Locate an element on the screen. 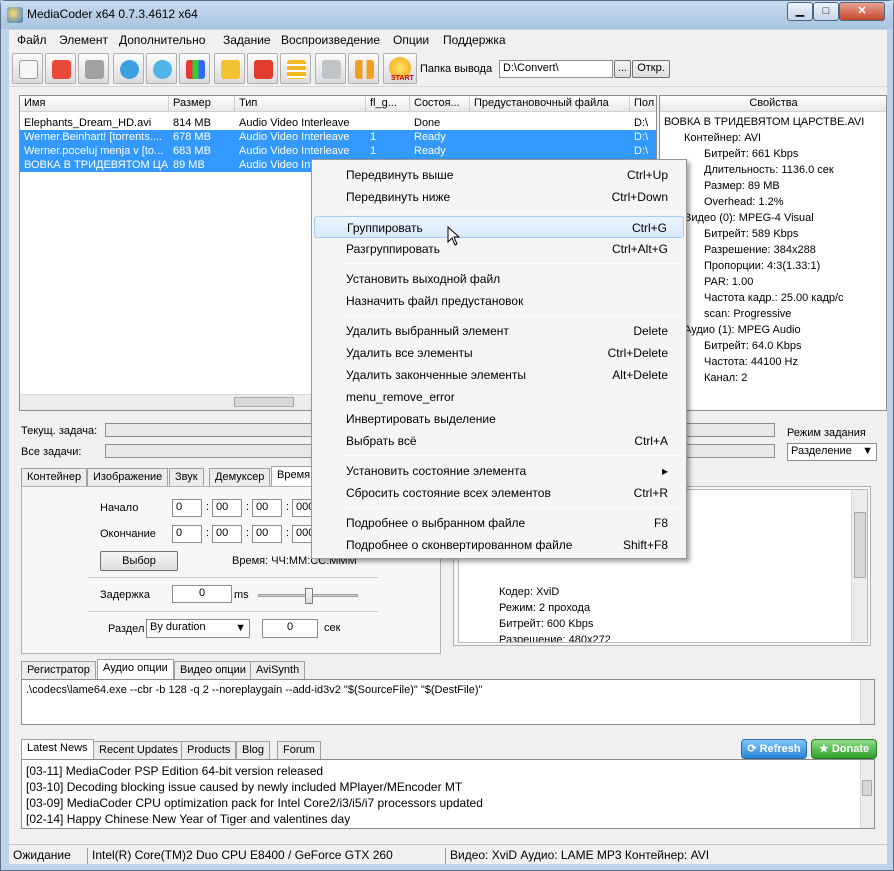  select-time-button: Выбор is located at coordinates (139, 561).